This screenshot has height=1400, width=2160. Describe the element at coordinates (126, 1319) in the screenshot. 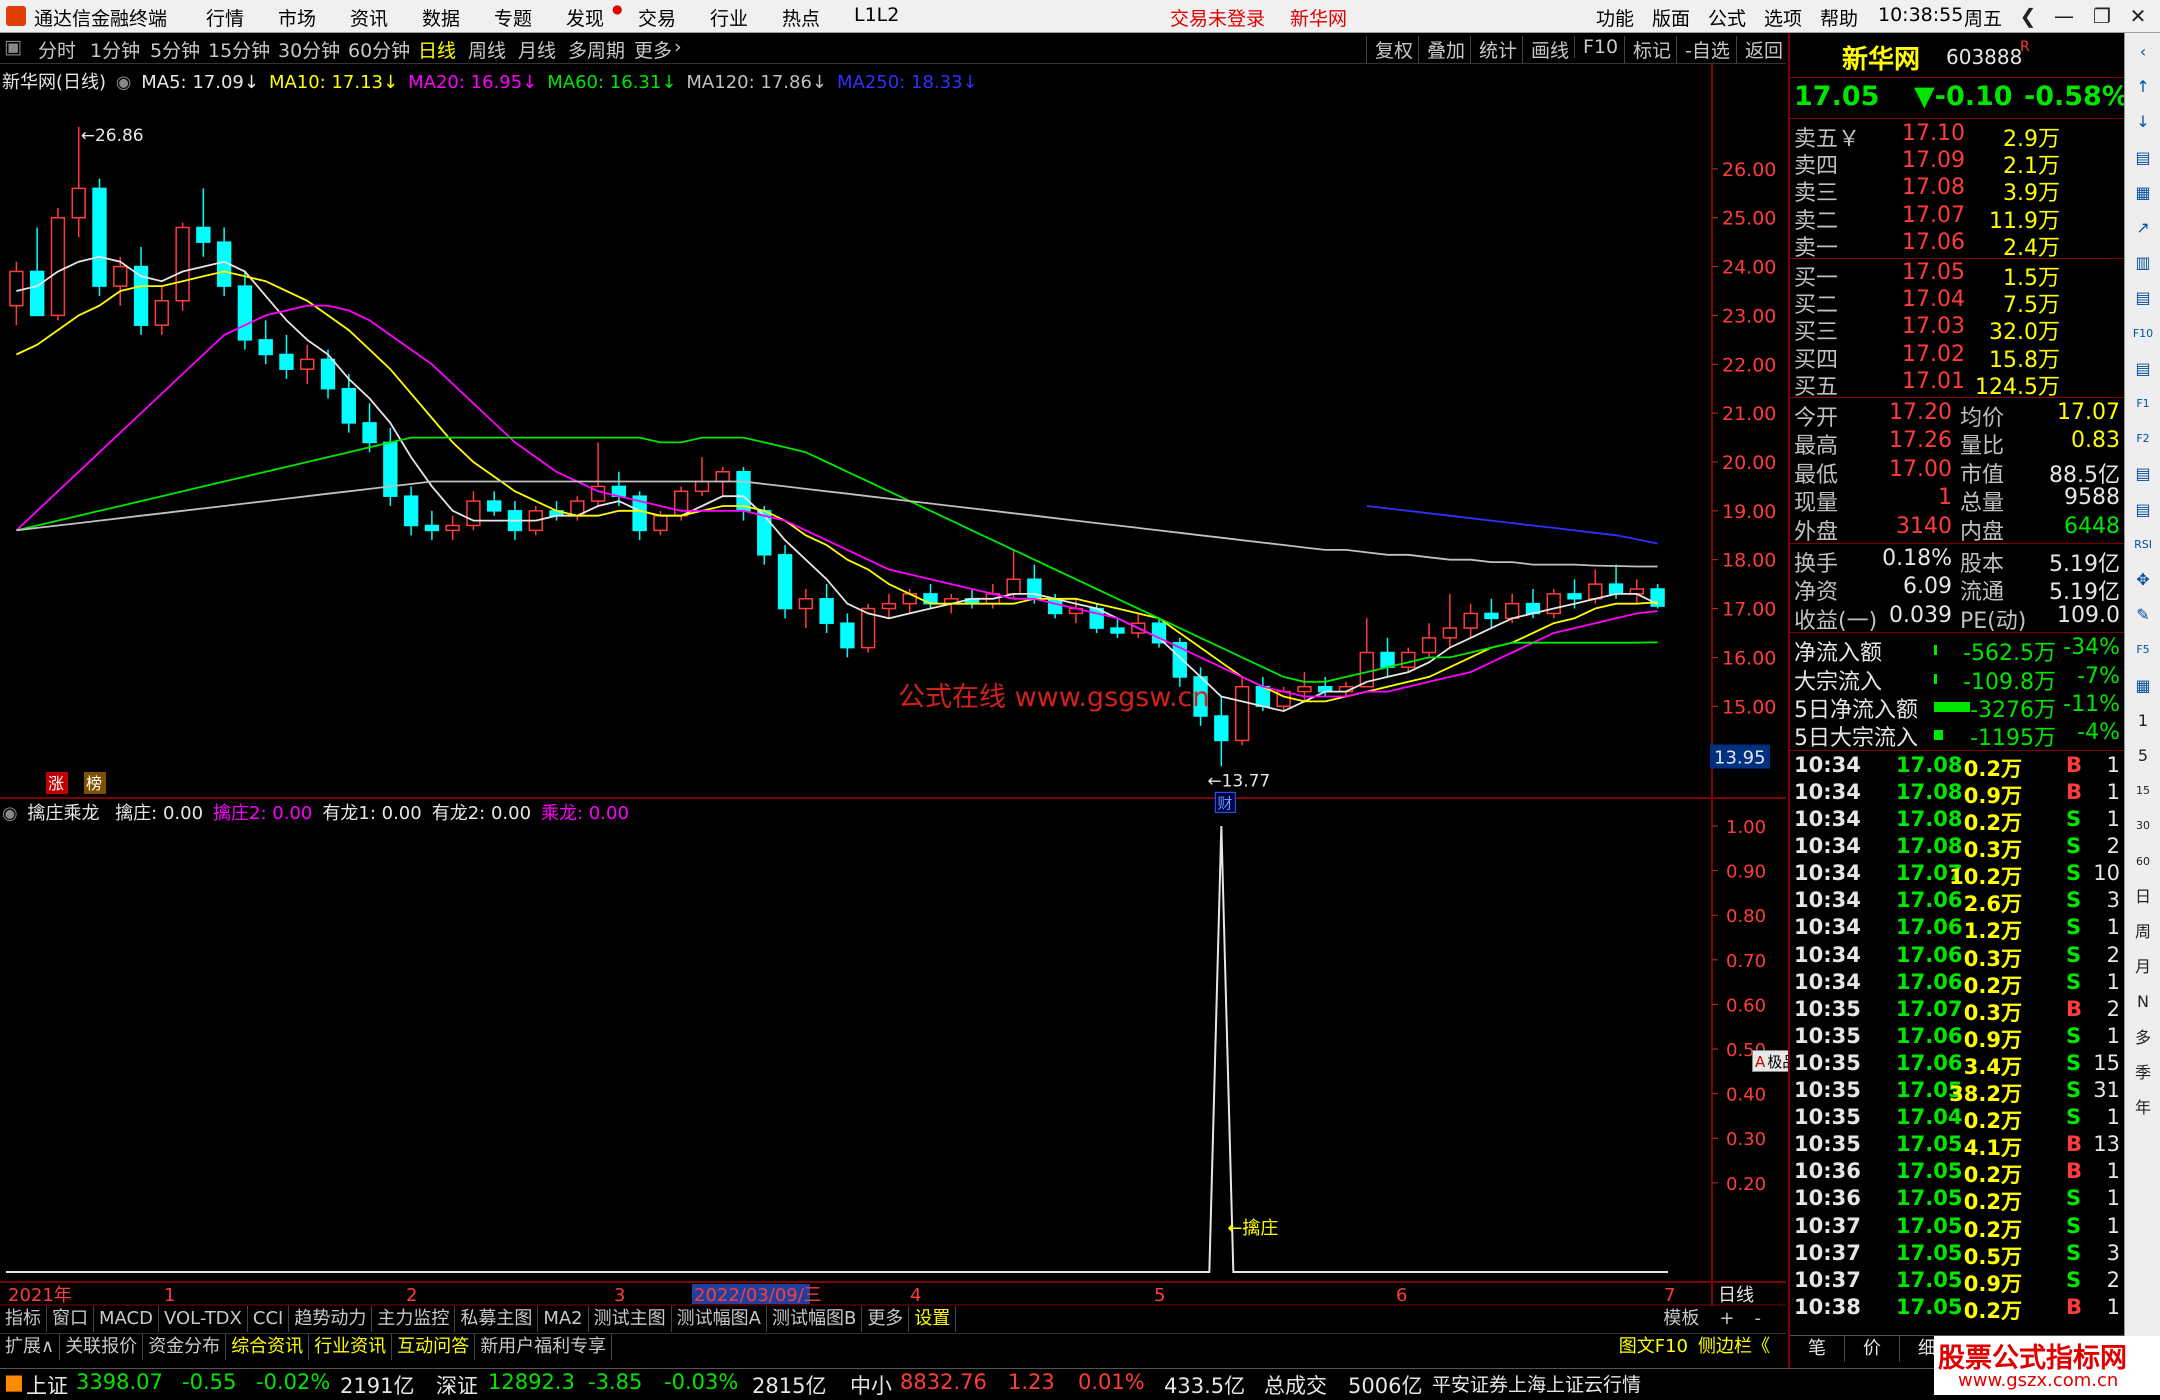

I see `indicator-tab: MACD` at that location.